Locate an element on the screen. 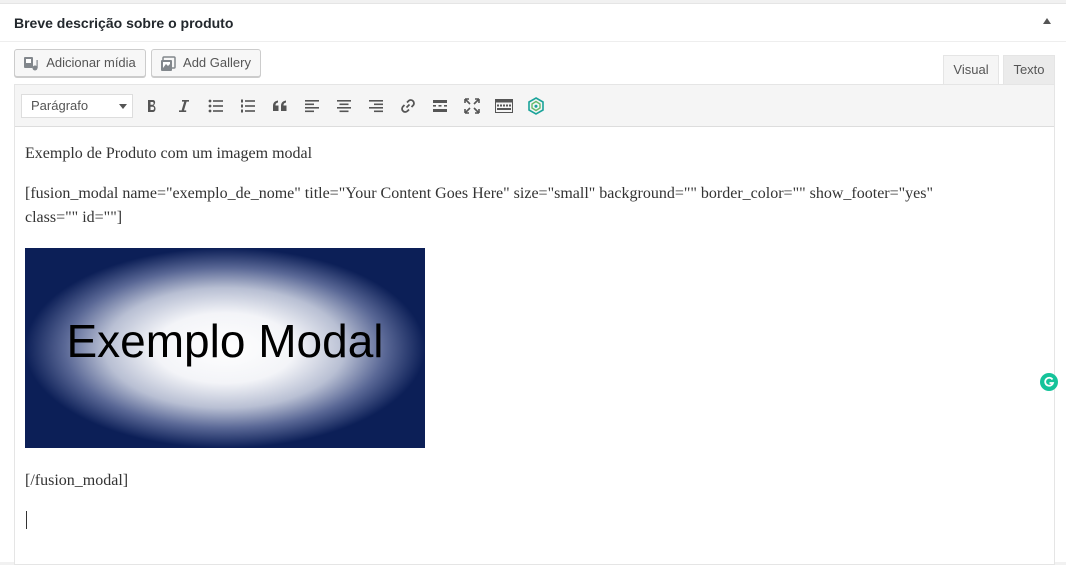 The width and height of the screenshot is (1066, 565). italic-button is located at coordinates (184, 106).